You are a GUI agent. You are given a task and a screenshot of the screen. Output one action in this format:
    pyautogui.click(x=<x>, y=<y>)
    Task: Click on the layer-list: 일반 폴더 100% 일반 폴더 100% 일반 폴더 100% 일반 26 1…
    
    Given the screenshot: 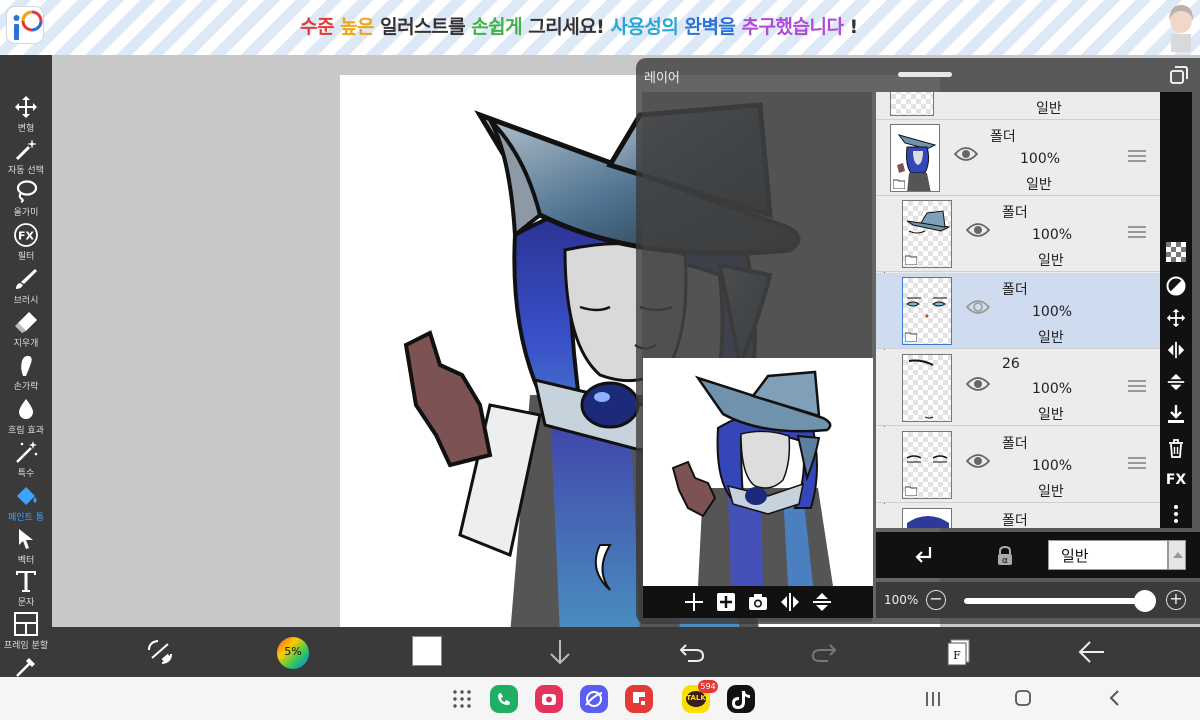 What is the action you would take?
    pyautogui.click(x=1018, y=310)
    